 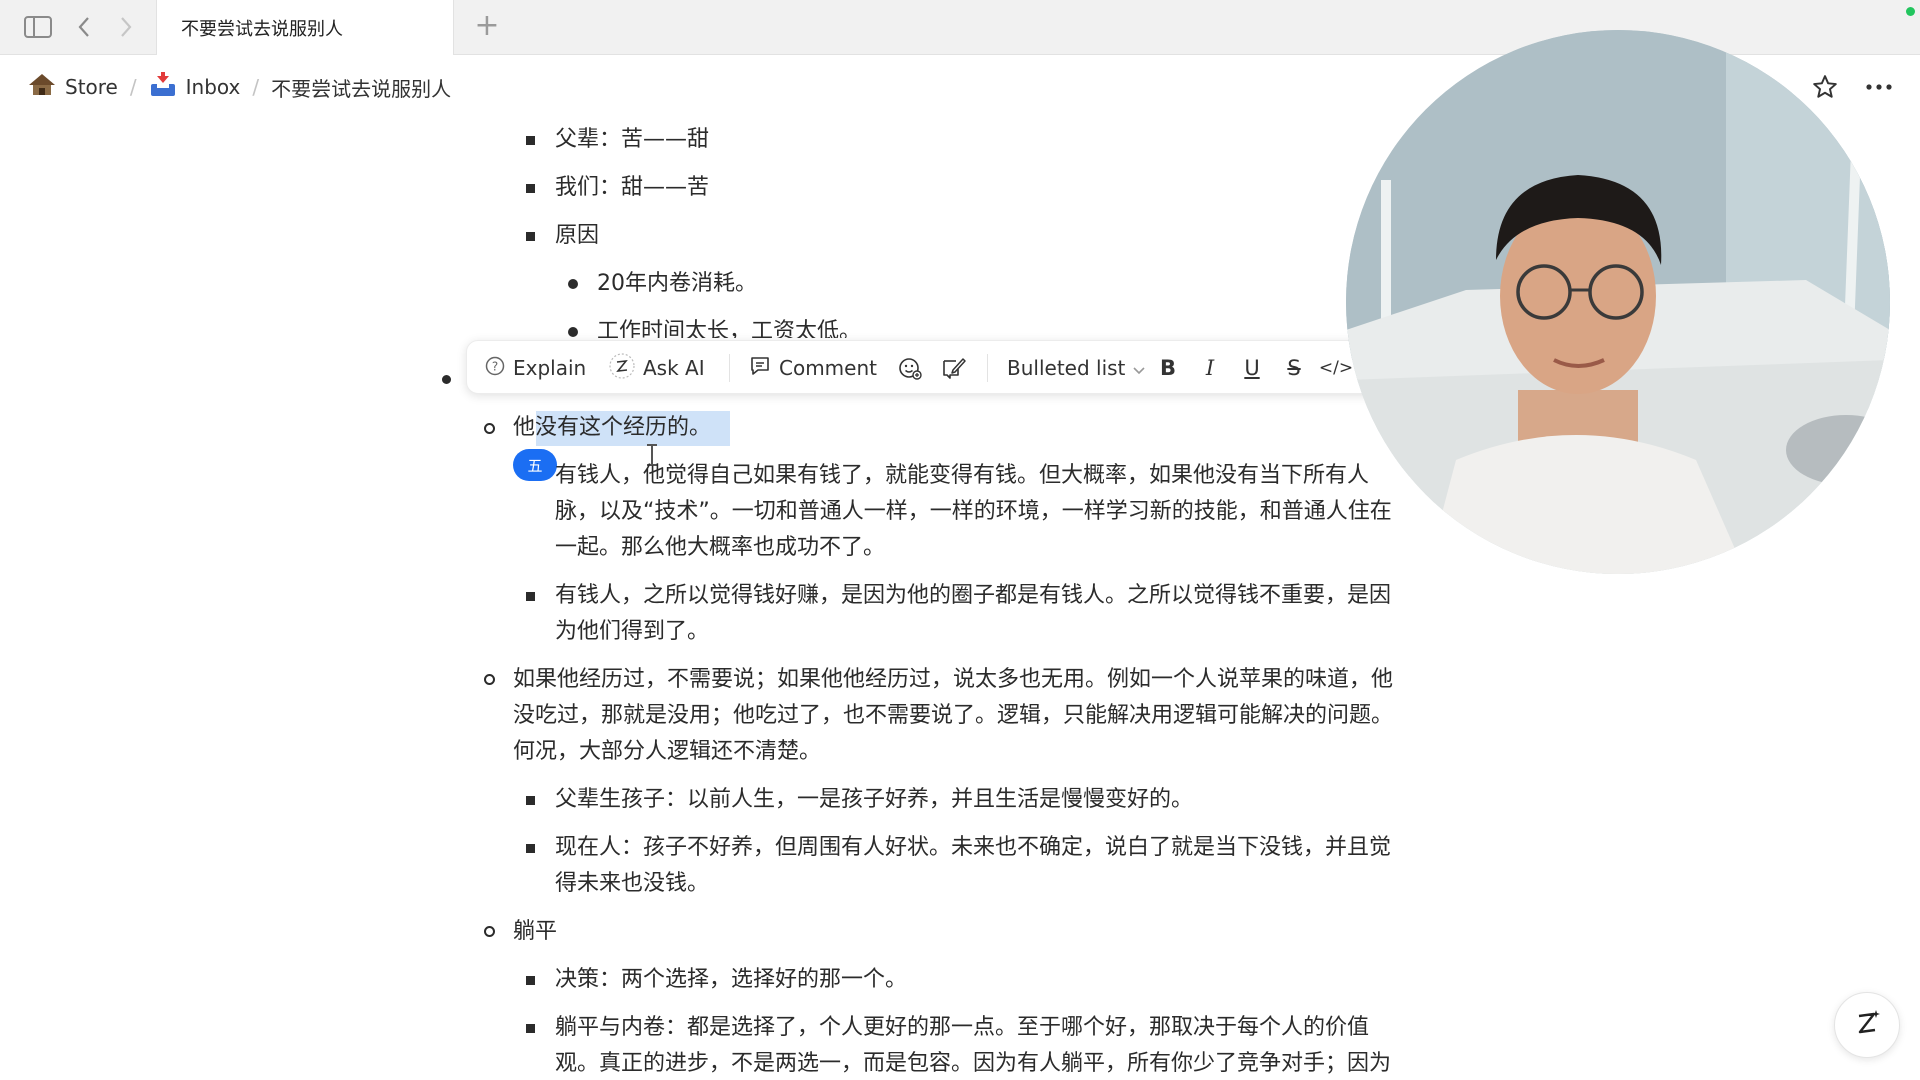 I want to click on list-item: 工作时间太长，工资太低。, so click(x=729, y=326).